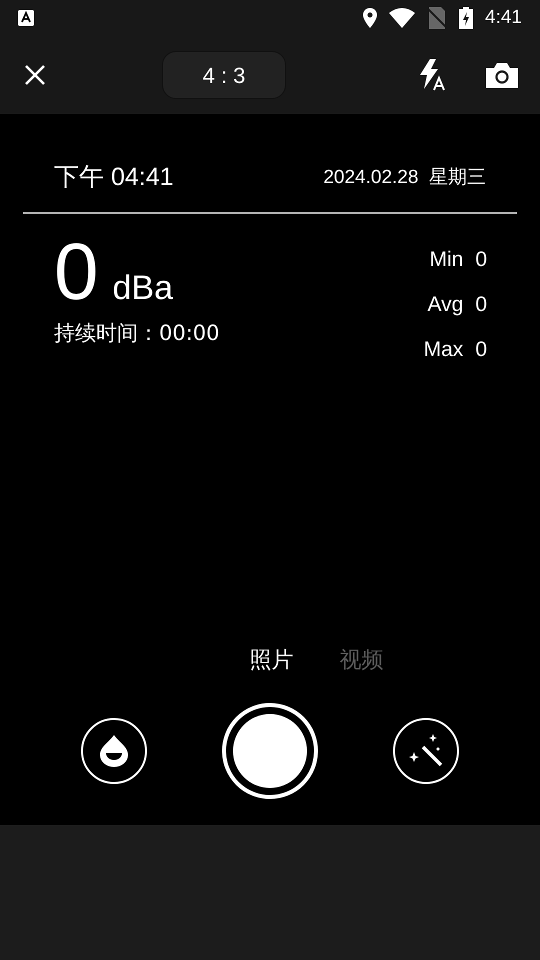 This screenshot has width=540, height=960. Describe the element at coordinates (137, 333) in the screenshot. I see `duration-text: 持续时间：00:00` at that location.